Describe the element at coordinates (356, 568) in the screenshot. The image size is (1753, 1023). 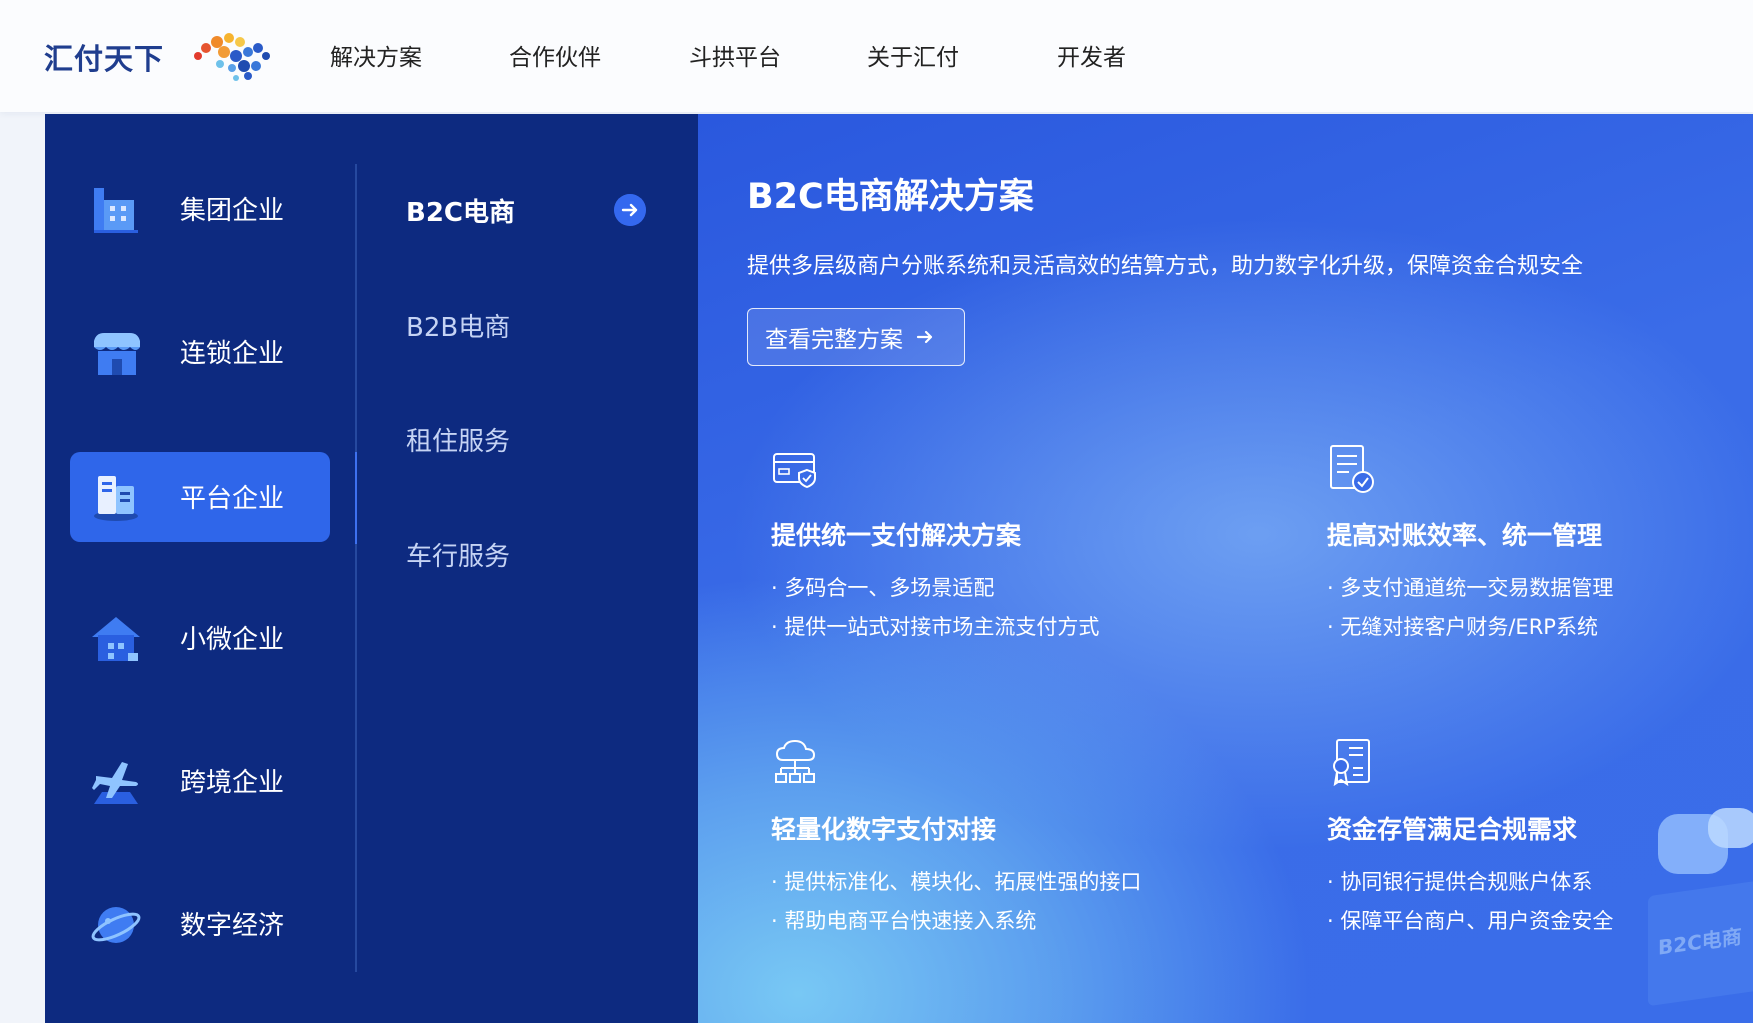
I see `menu-divider` at that location.